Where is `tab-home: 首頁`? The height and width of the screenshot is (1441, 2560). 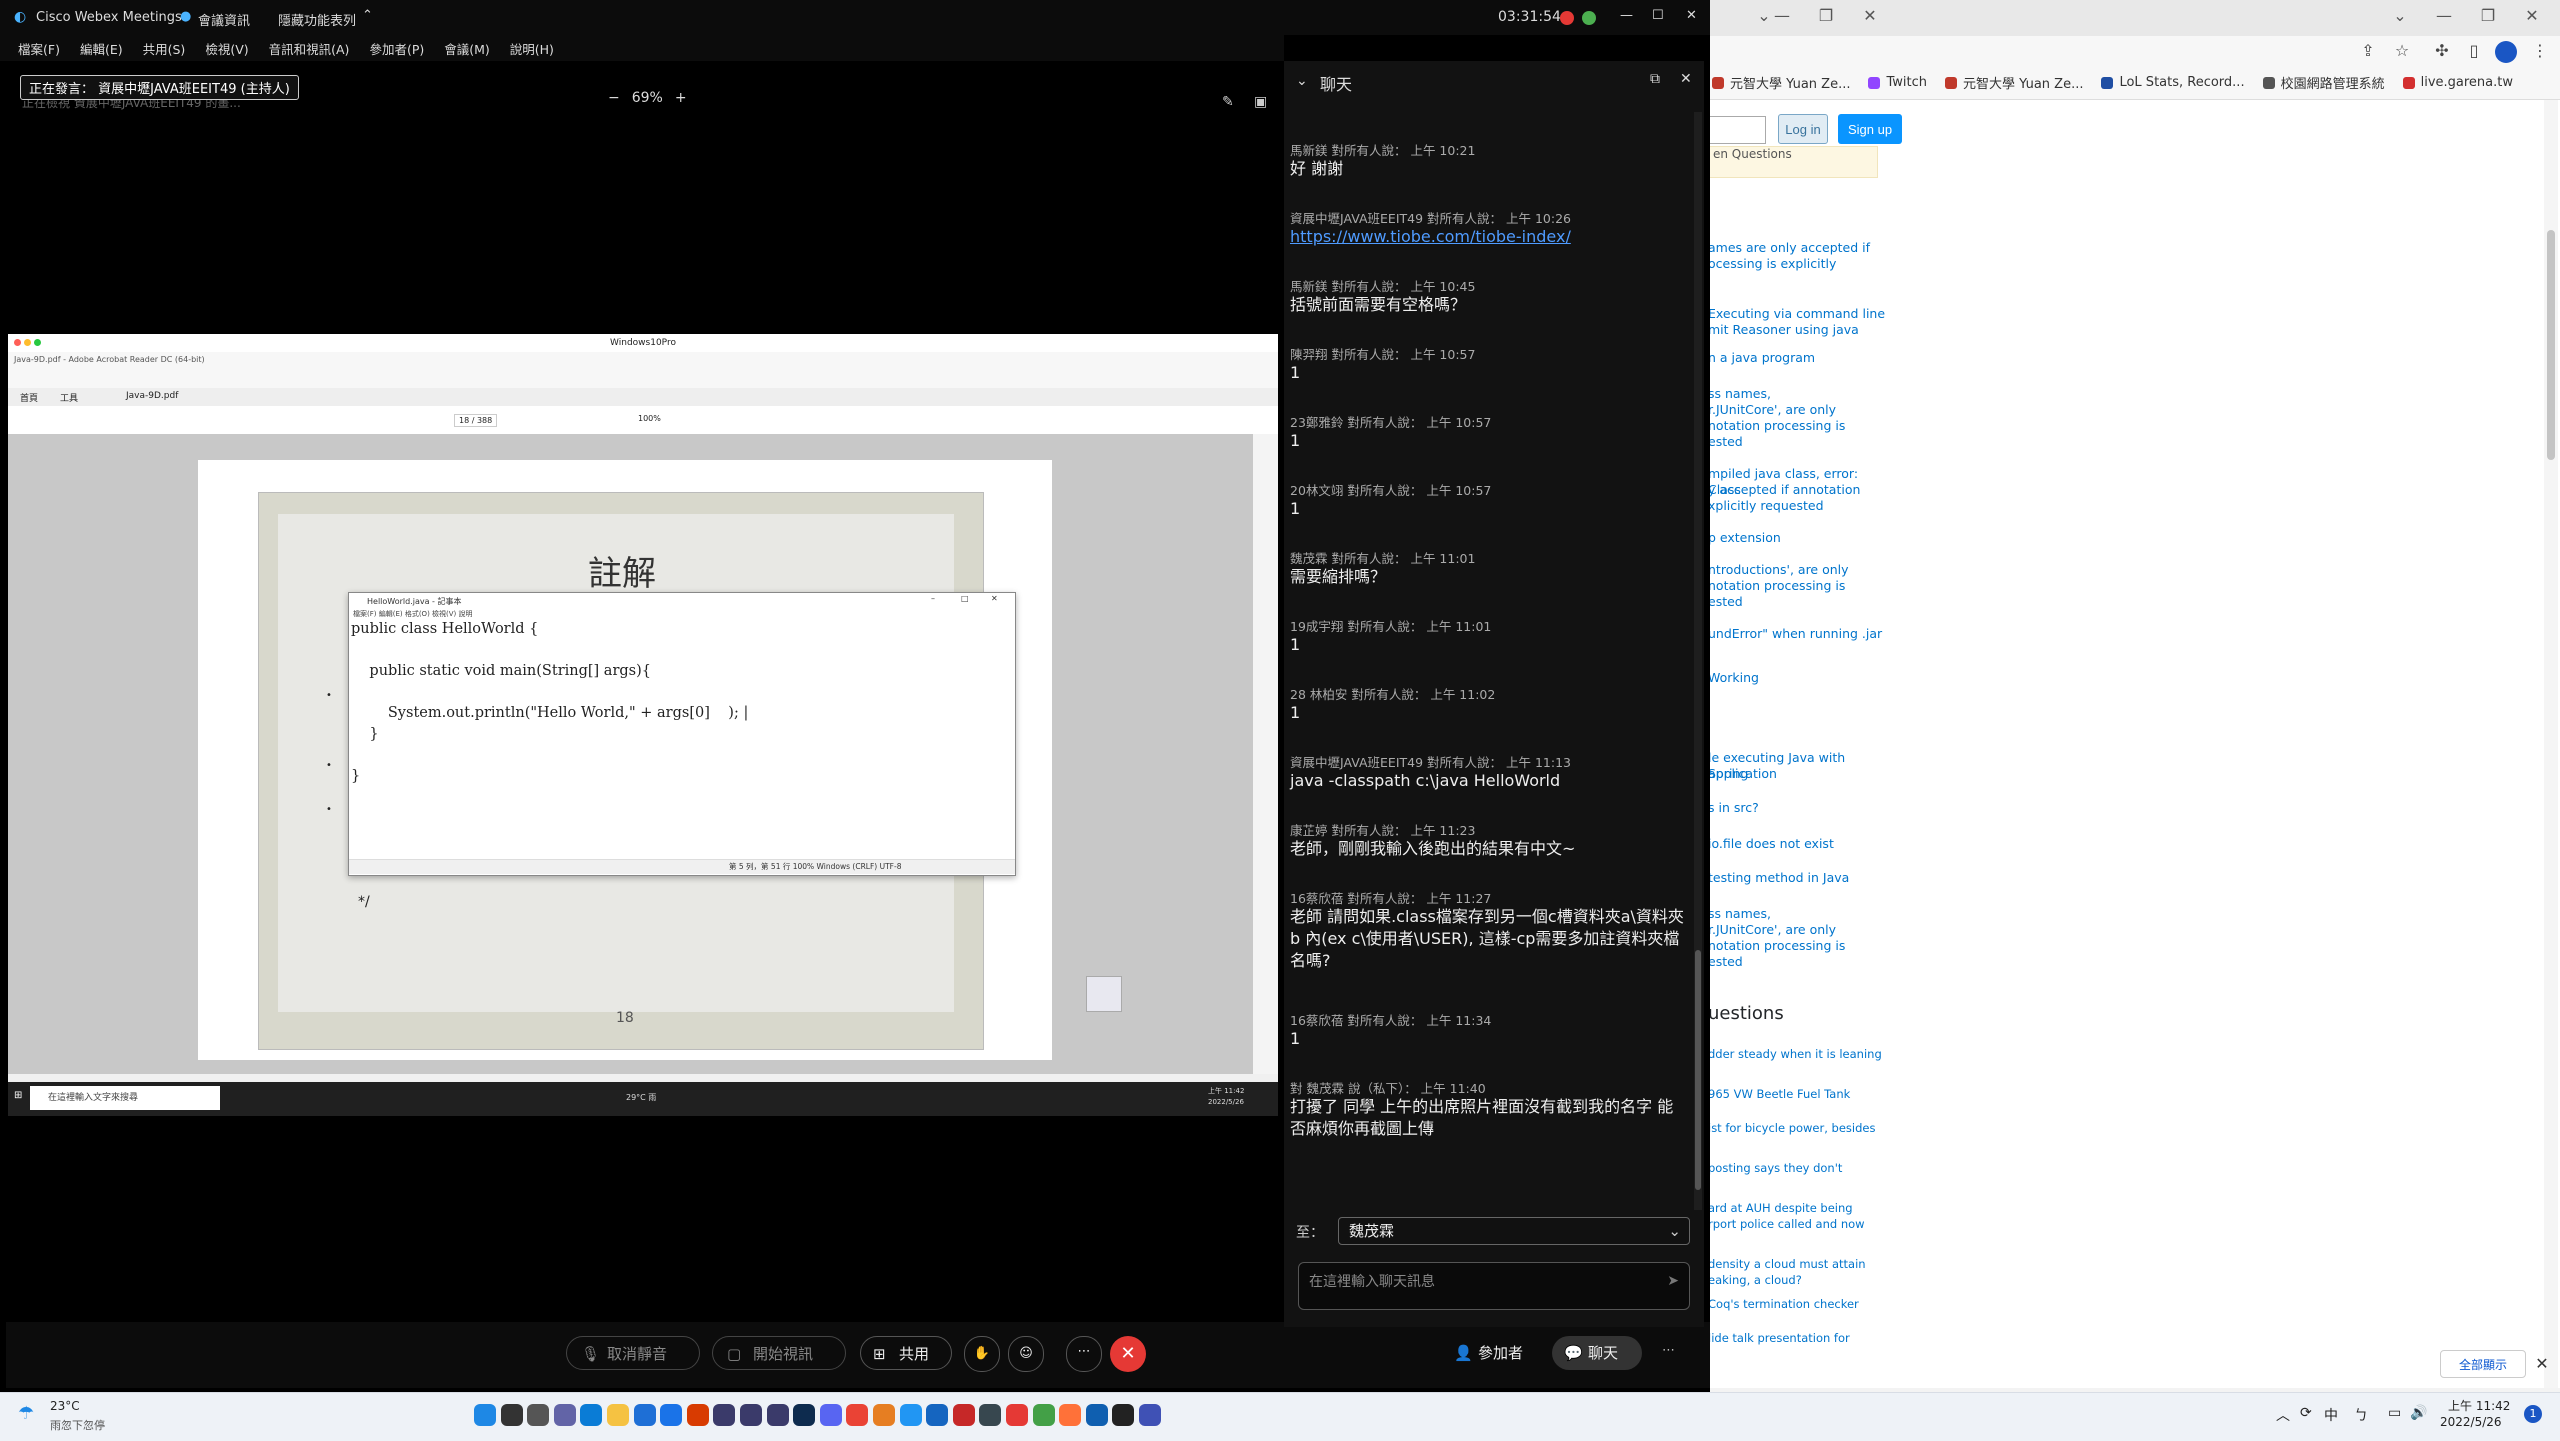
tab-home: 首頁 is located at coordinates (29, 397).